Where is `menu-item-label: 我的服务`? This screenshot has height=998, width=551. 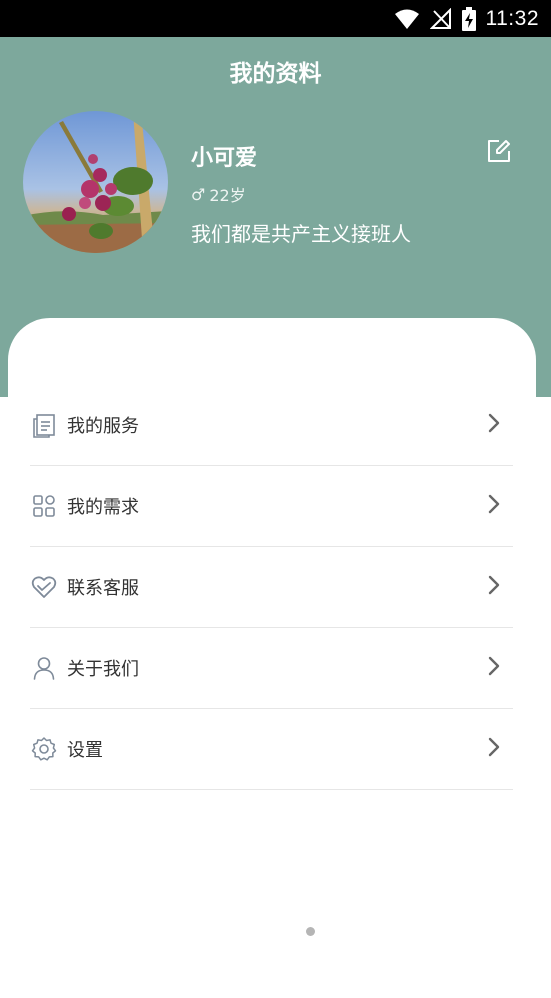
menu-item-label: 我的服务 is located at coordinates (103, 426).